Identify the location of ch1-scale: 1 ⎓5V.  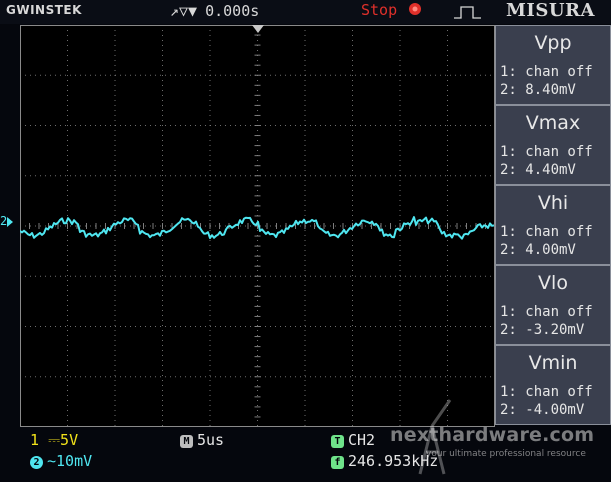
(54, 440).